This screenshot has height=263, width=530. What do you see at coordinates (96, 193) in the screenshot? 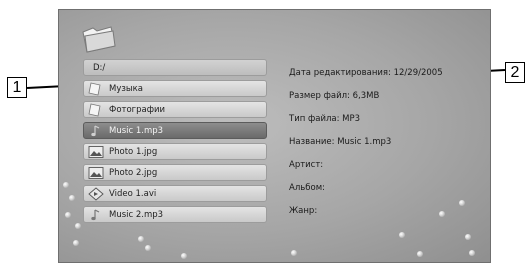
I see `video-icon` at bounding box center [96, 193].